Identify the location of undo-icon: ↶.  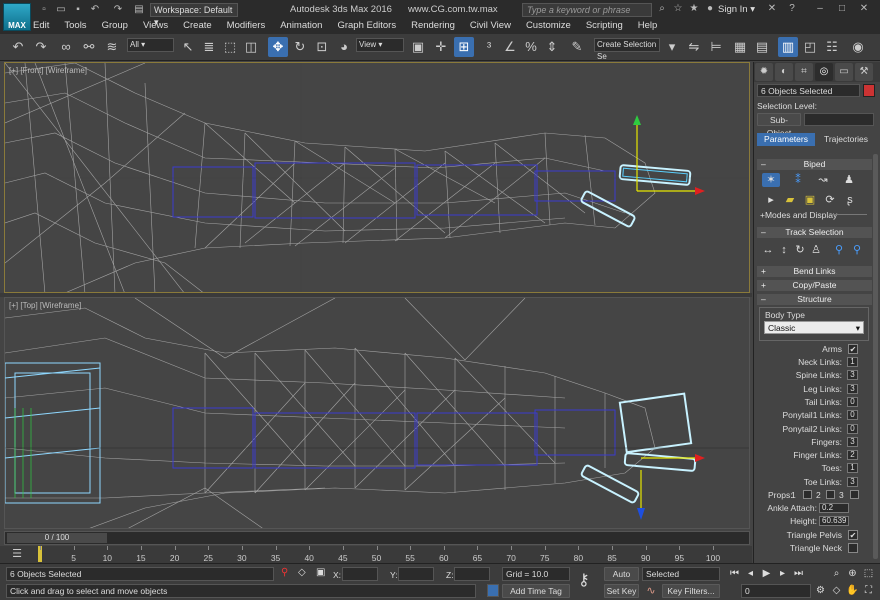
(18, 47).